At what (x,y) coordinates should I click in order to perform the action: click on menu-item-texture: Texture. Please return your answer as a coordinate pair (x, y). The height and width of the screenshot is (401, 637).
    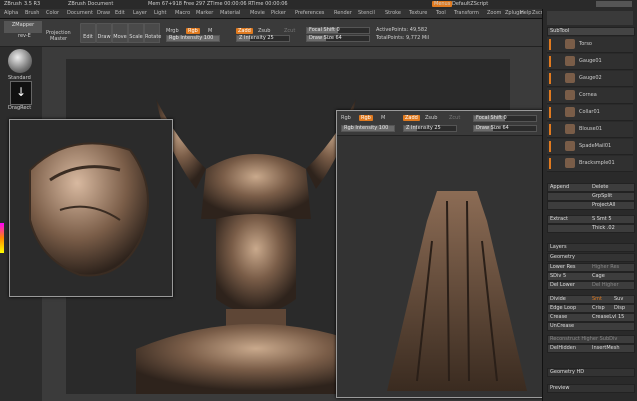
    Looking at the image, I should click on (418, 13).